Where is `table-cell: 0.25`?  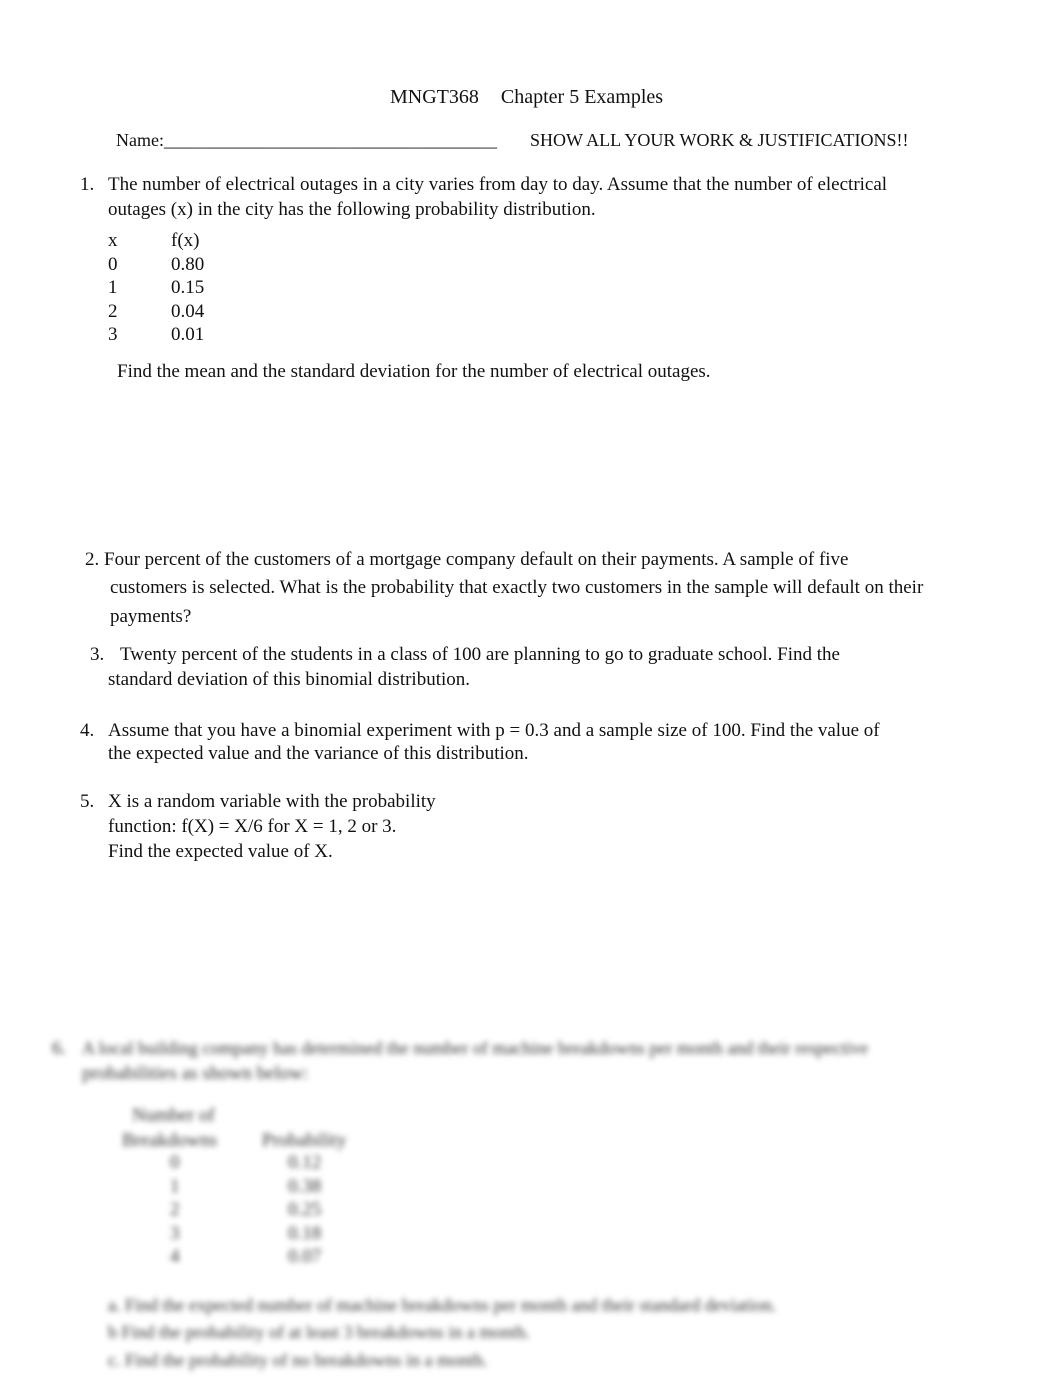
table-cell: 0.25 is located at coordinates (305, 1209).